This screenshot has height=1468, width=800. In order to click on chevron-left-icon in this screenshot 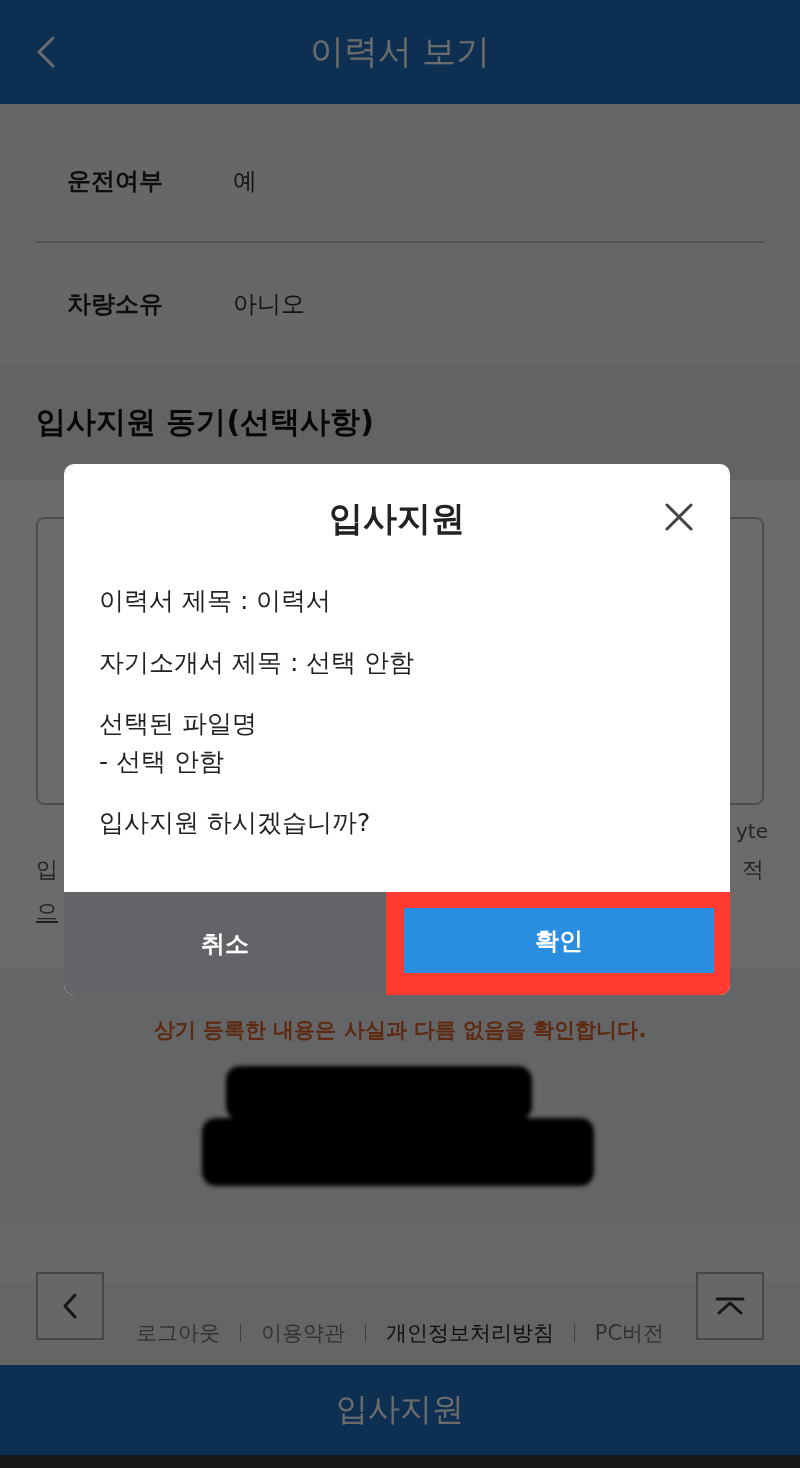, I will do `click(70, 1306)`.